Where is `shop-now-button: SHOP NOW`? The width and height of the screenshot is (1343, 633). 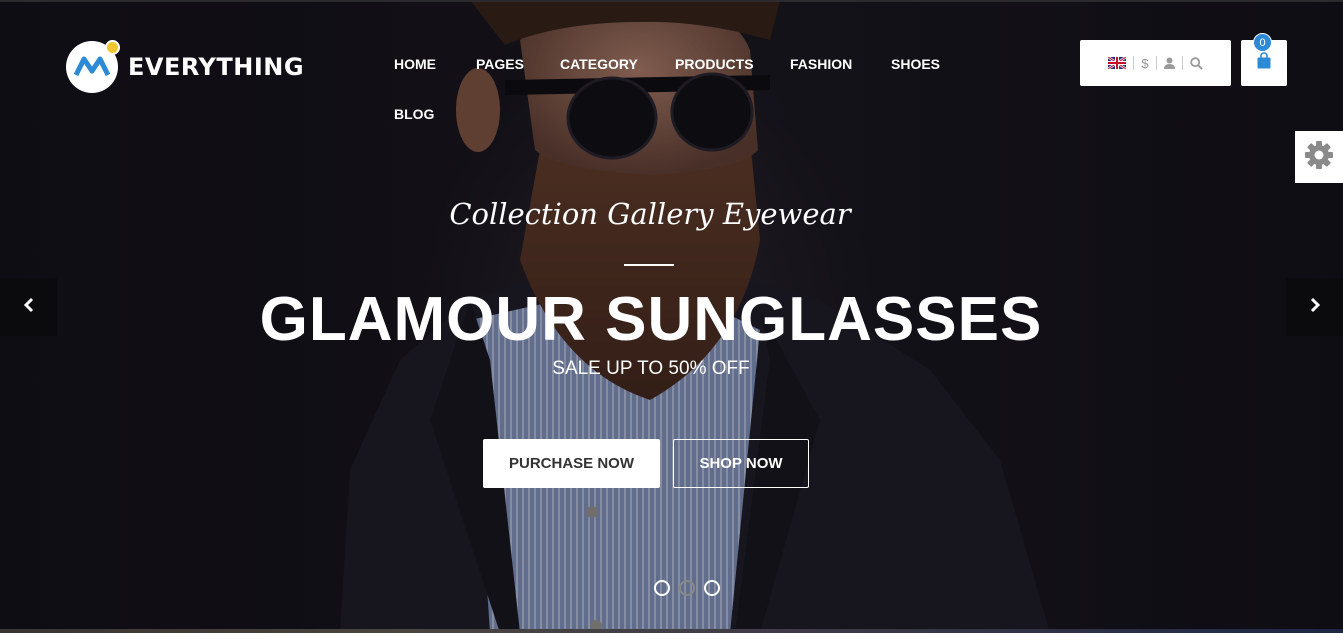 shop-now-button: SHOP NOW is located at coordinates (741, 463).